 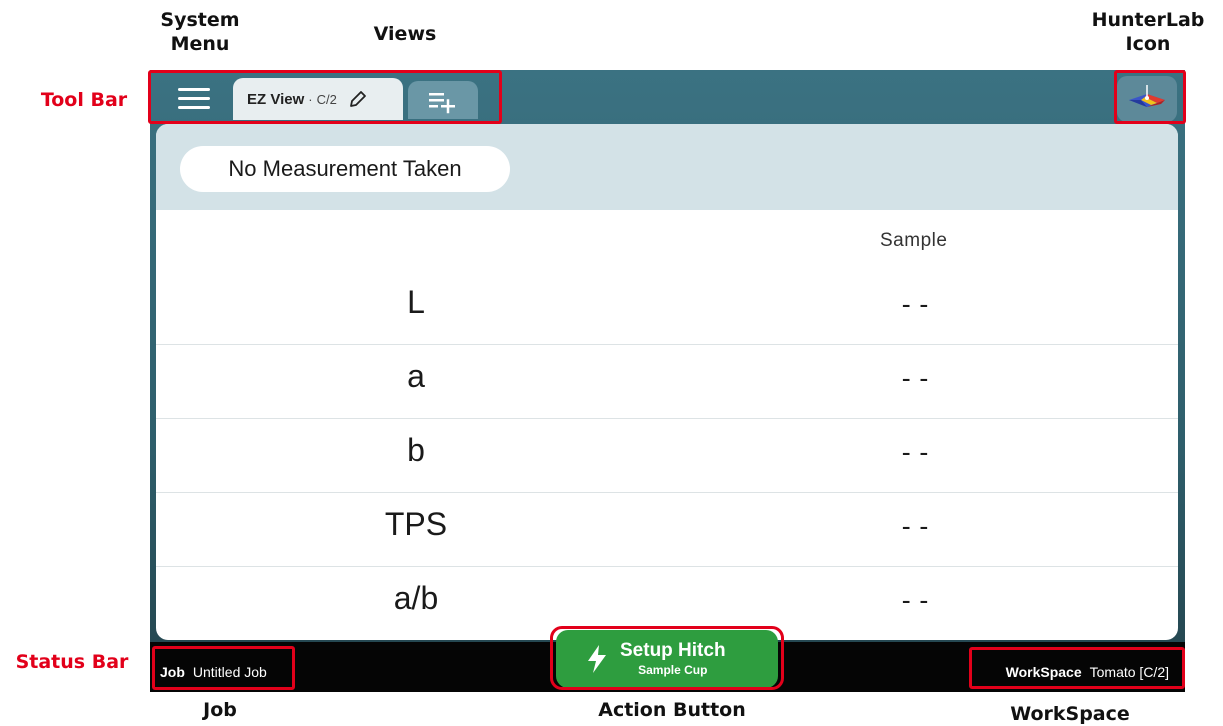 I want to click on column-header-sample: Sample, so click(x=914, y=240).